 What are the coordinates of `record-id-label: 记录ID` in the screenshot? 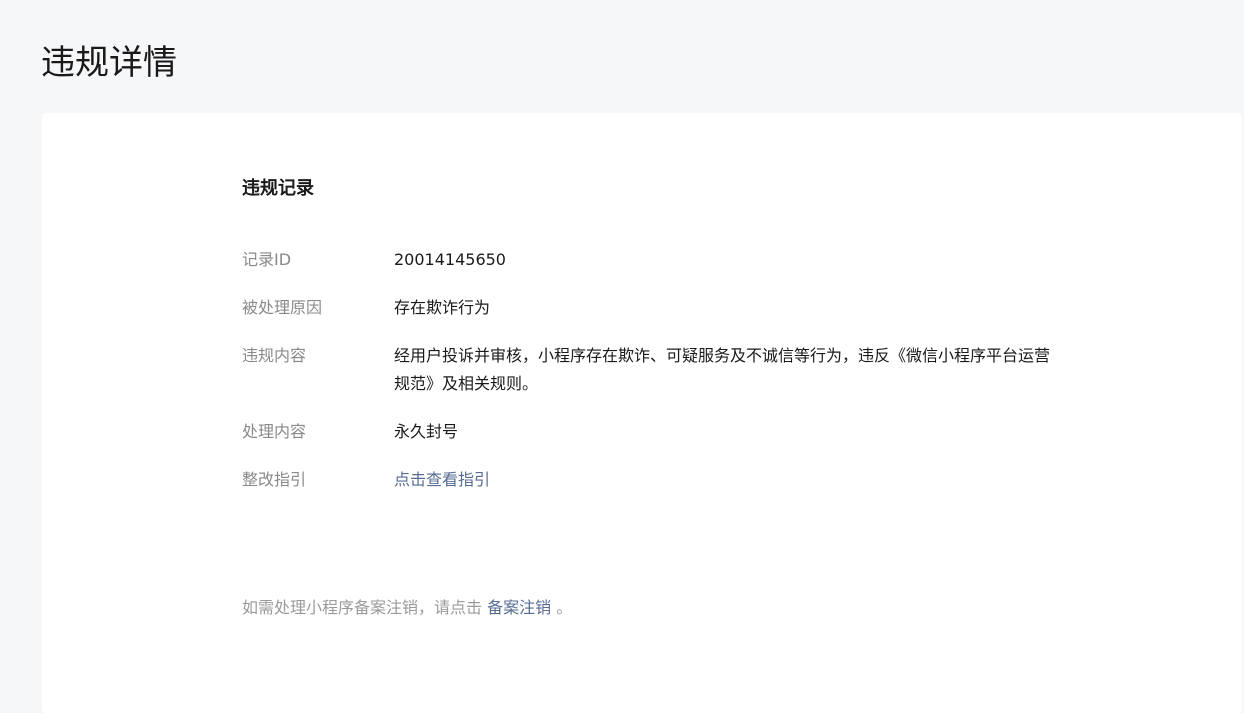 It's located at (267, 259).